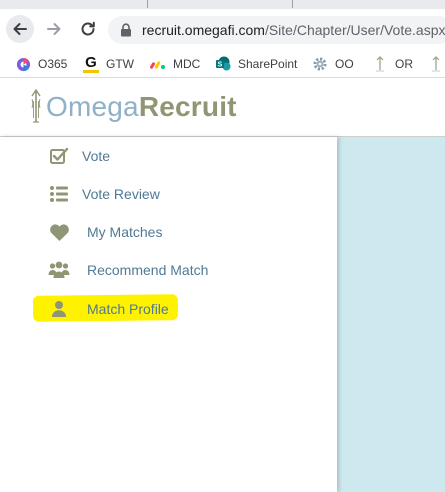 The height and width of the screenshot is (492, 445). What do you see at coordinates (222, 4) in the screenshot?
I see `tab-strip` at bounding box center [222, 4].